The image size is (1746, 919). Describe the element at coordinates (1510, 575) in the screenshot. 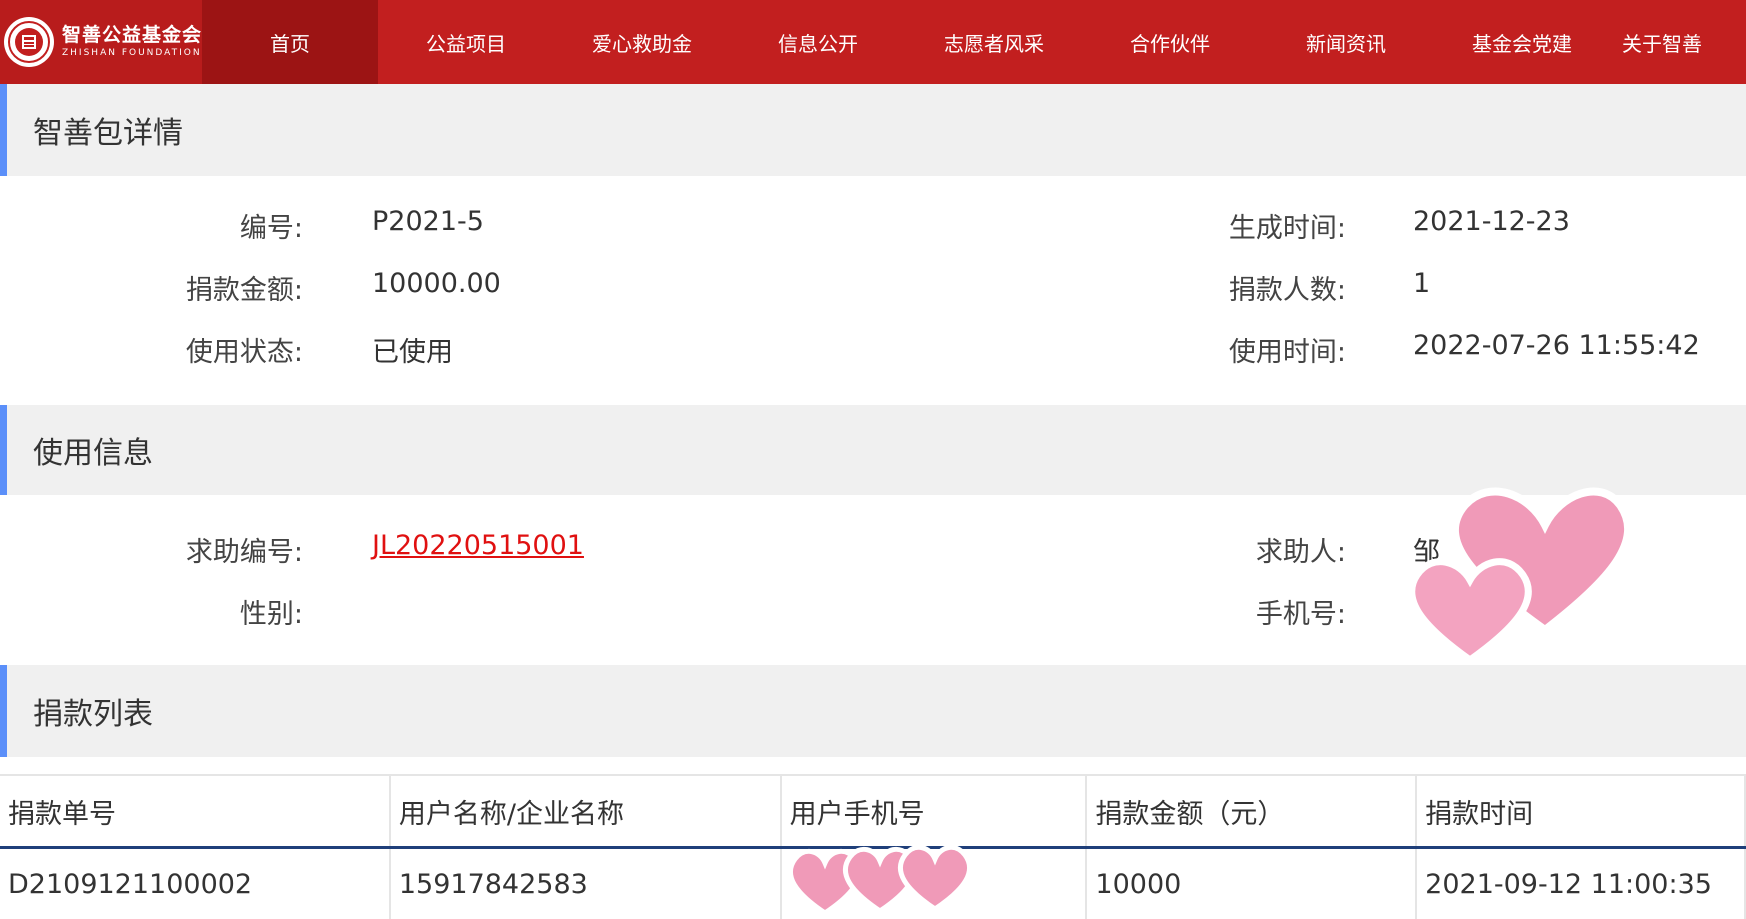

I see `hearts-sticker-icon` at that location.